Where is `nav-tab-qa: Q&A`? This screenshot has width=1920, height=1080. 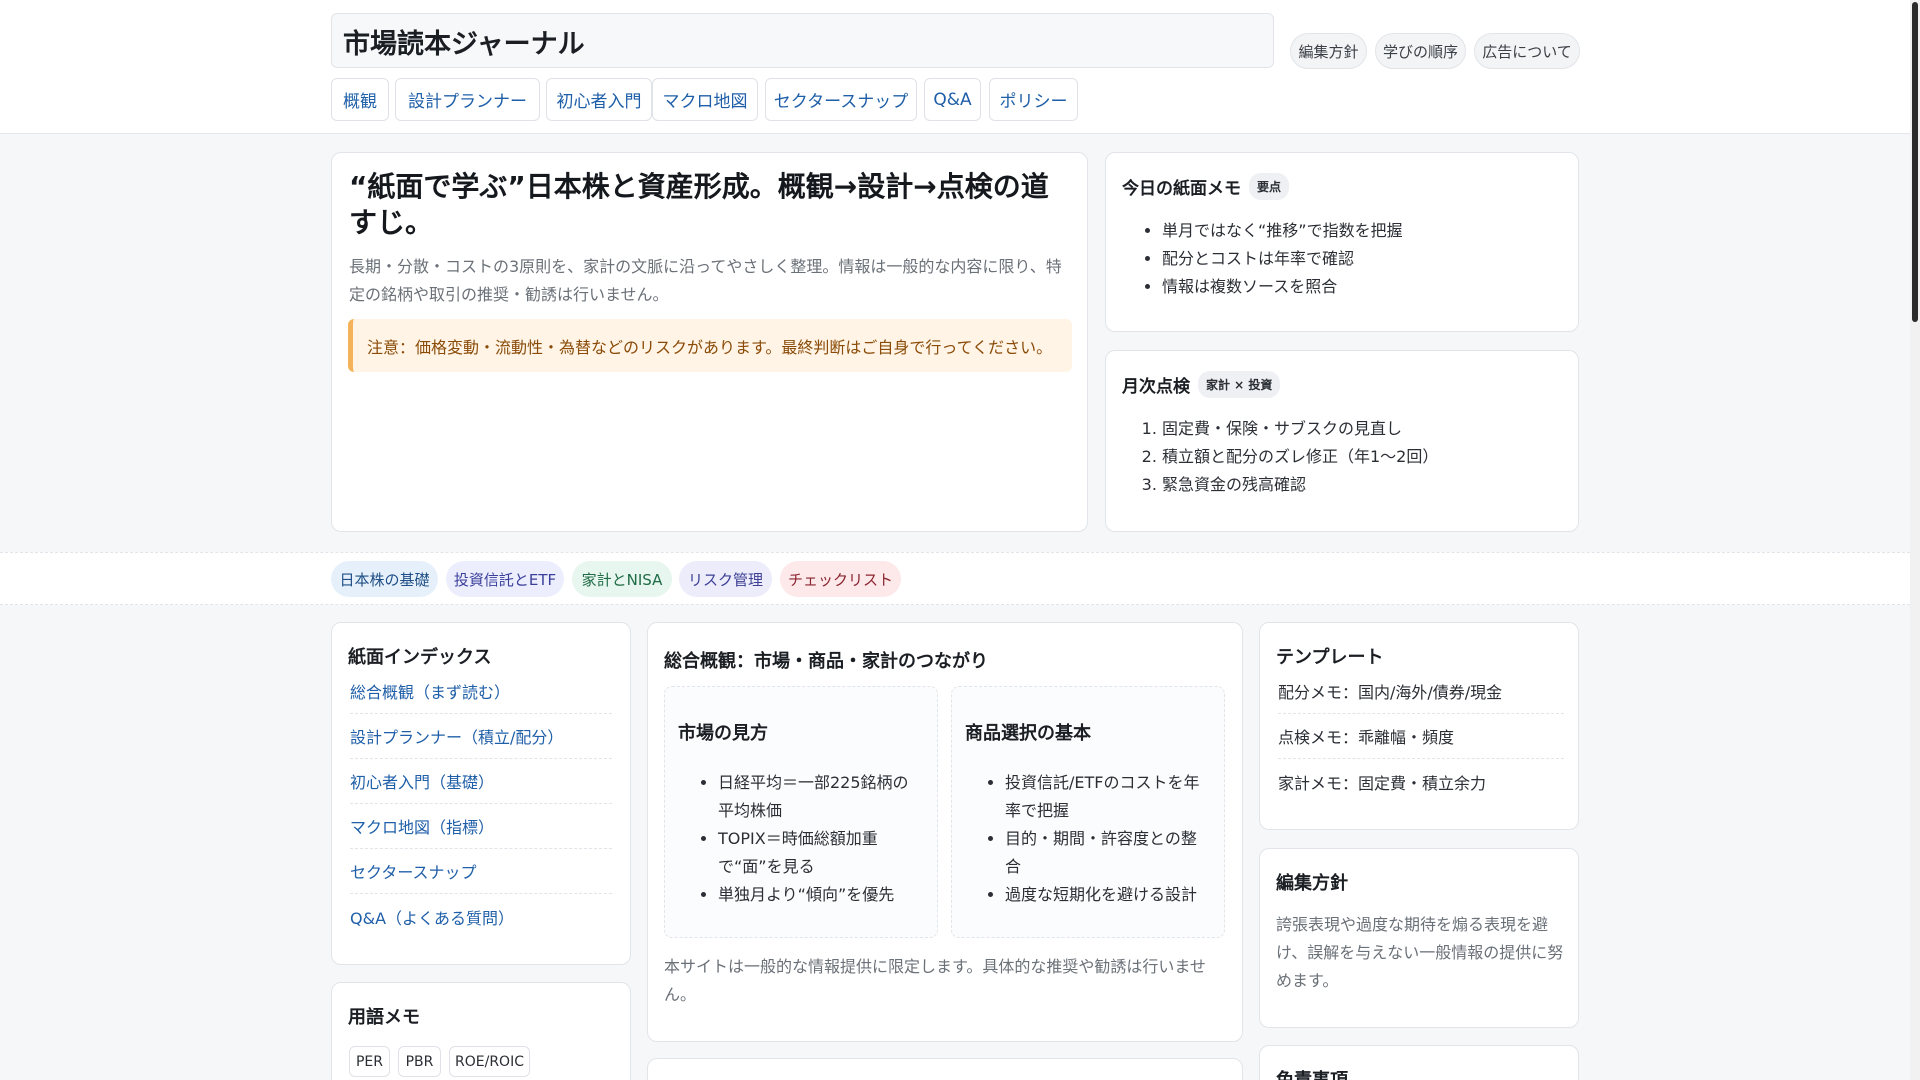
nav-tab-qa: Q&A is located at coordinates (952, 99).